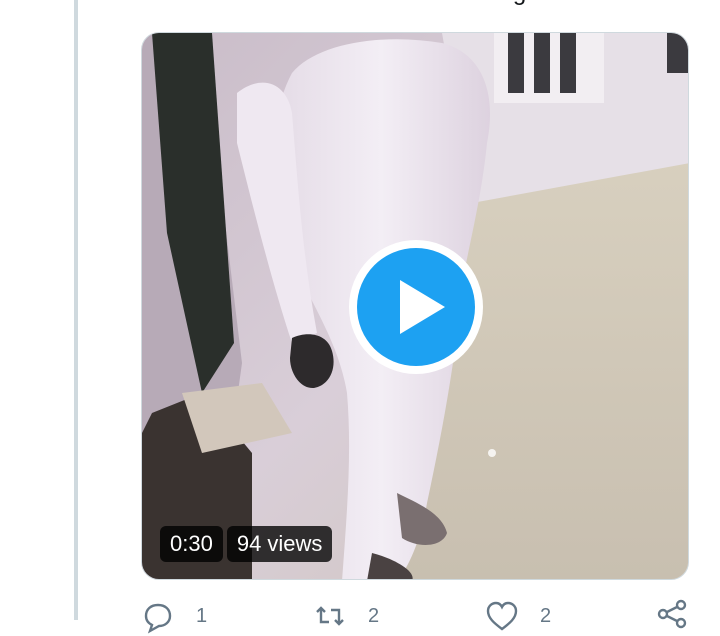 This screenshot has height=636, width=720. I want to click on video-duration: 0:30, so click(191, 544).